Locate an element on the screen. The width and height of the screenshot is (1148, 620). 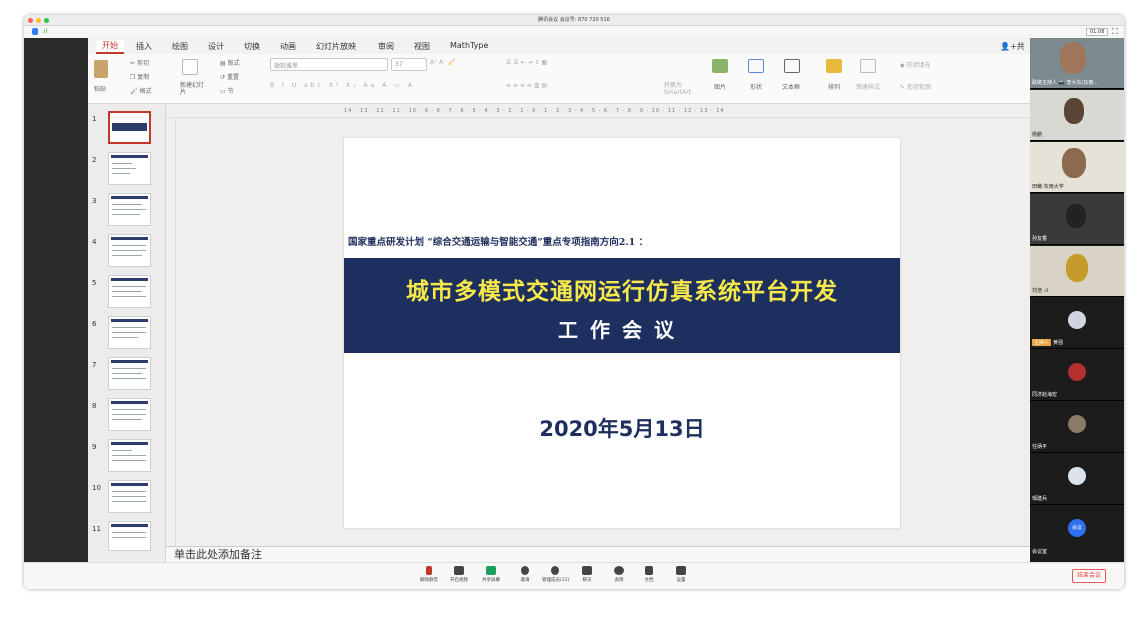
slide-number: 11 is located at coordinates (96, 529).